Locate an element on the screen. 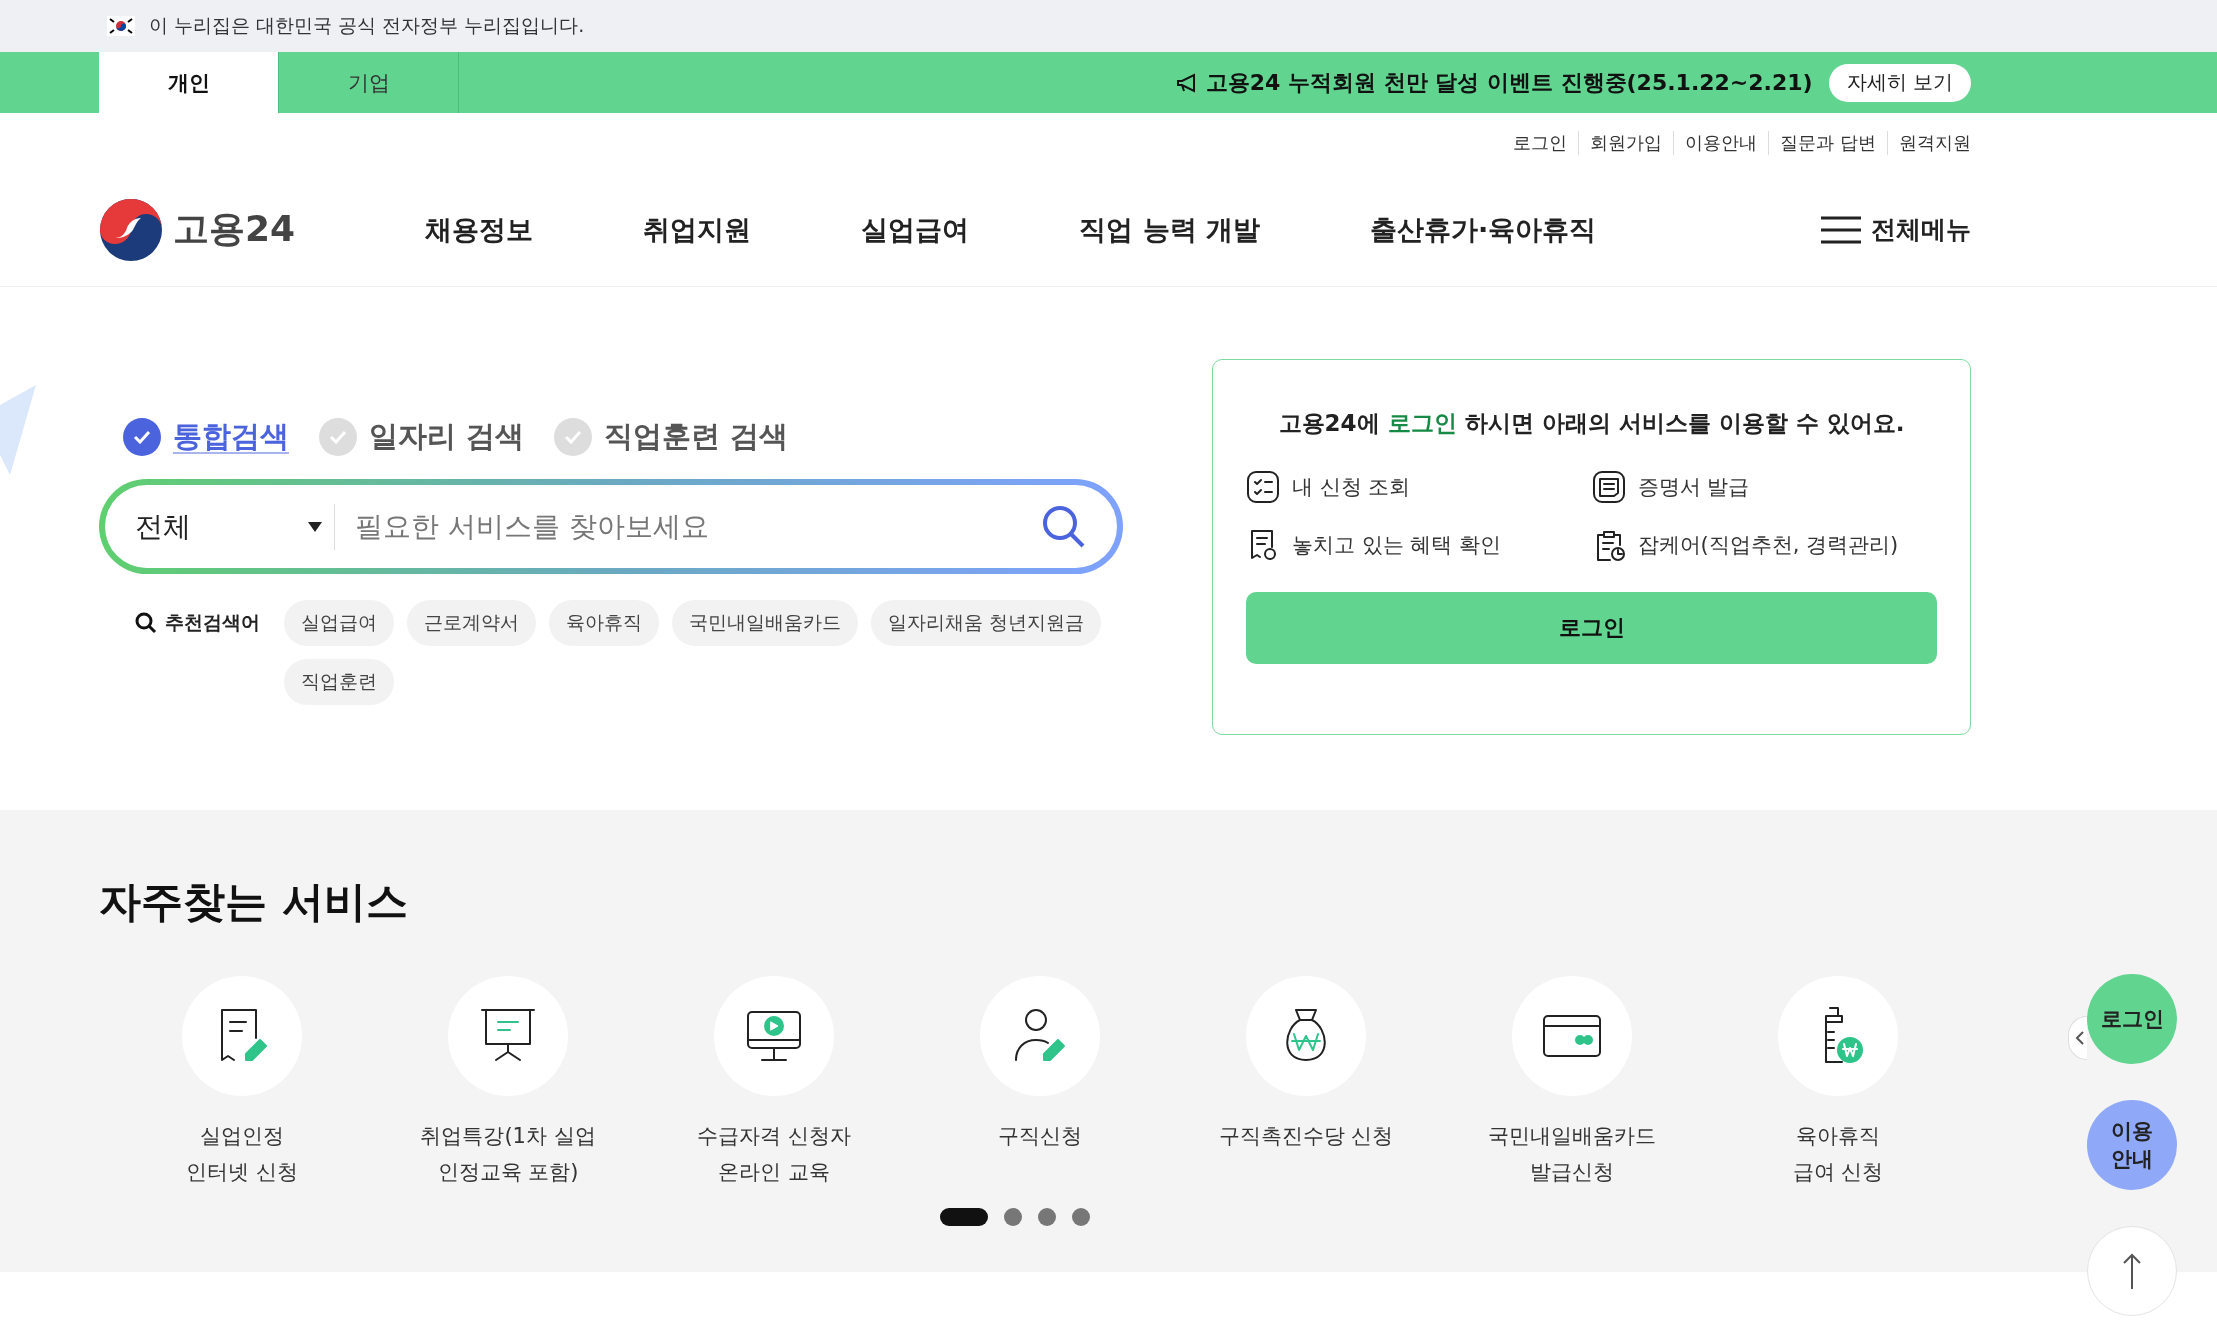 The width and height of the screenshot is (2217, 1328). checklist-icon is located at coordinates (1263, 487).